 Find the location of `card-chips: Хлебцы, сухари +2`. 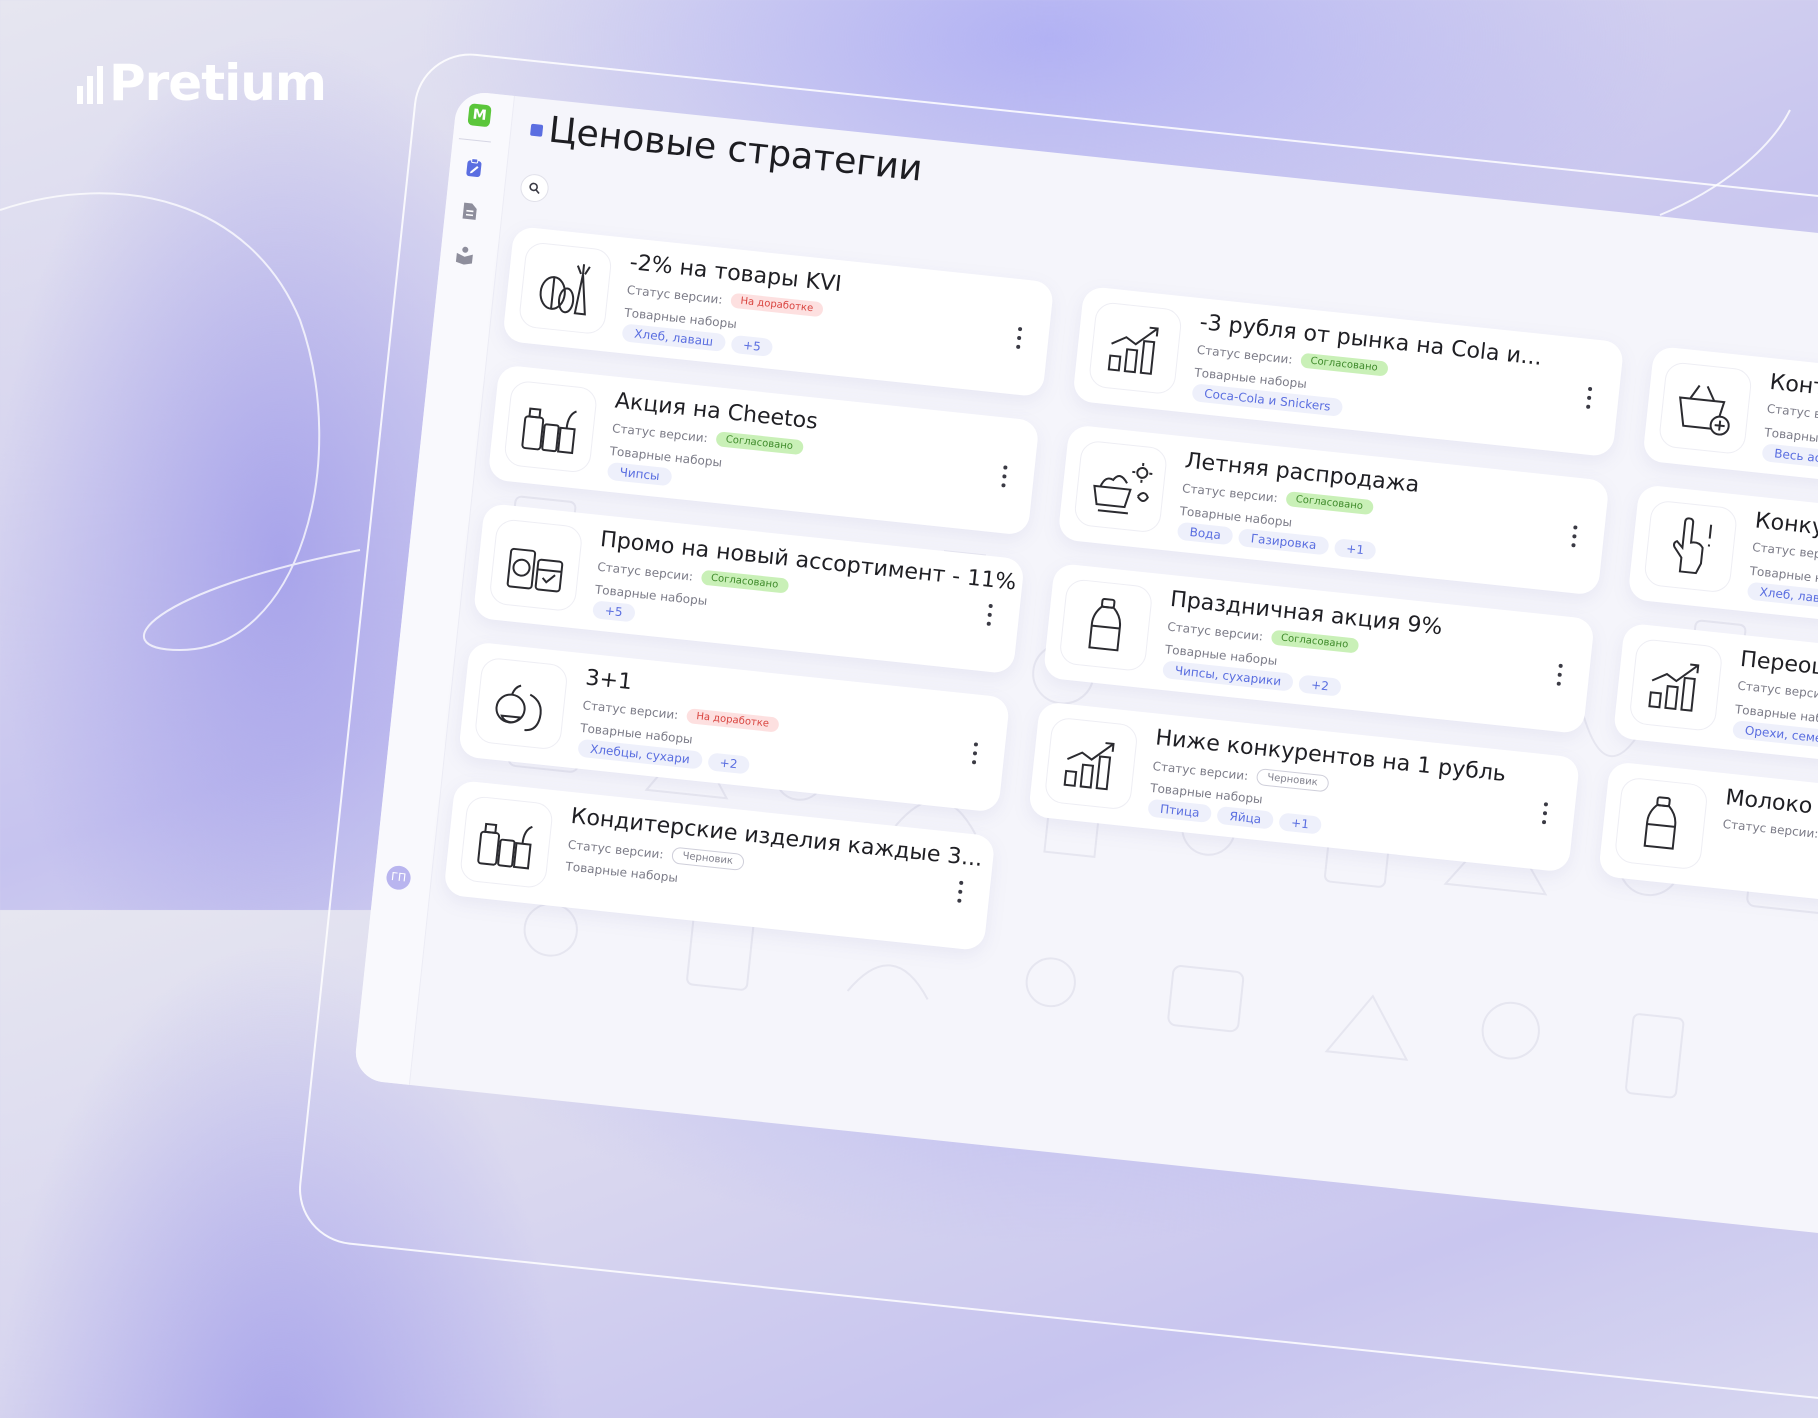

card-chips: Хлебцы, сухари +2 is located at coordinates (664, 756).